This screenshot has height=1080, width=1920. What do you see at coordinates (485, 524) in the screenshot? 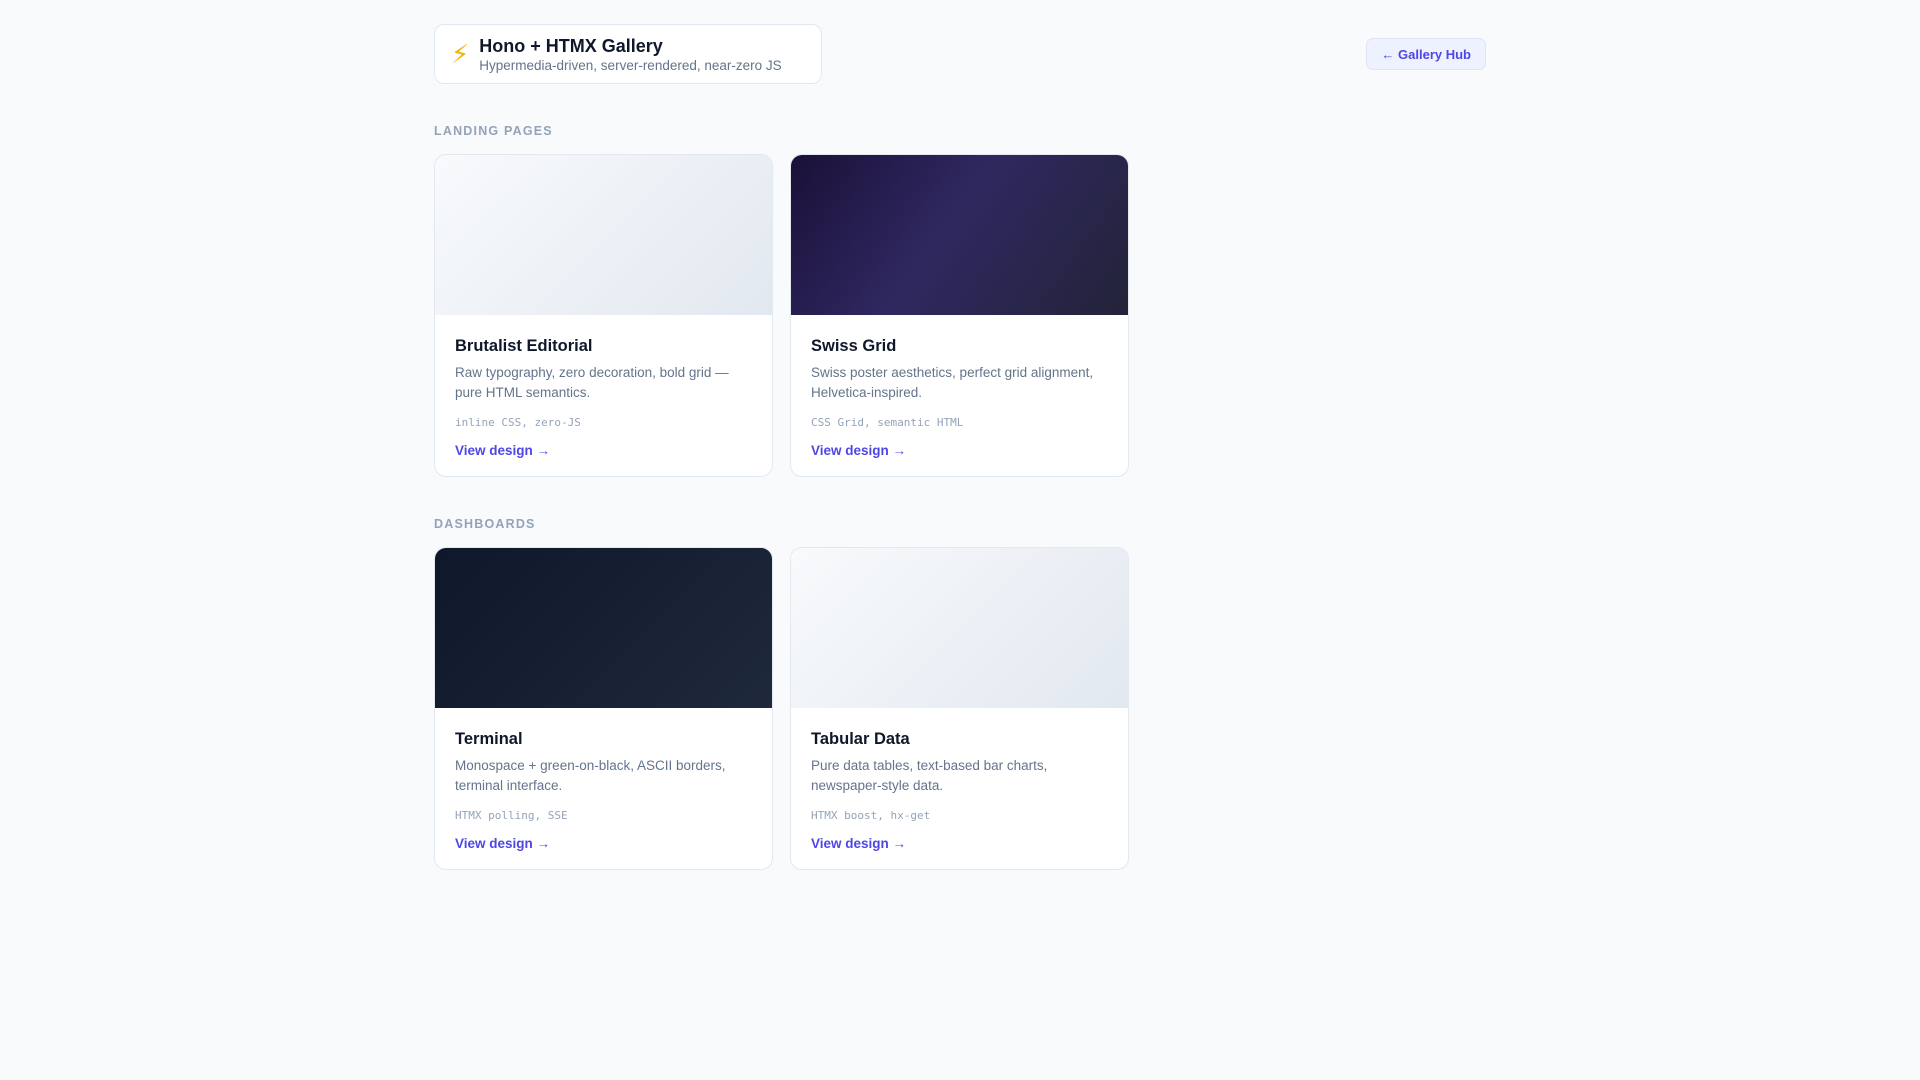
I see `section-title-dashboards: DASHBOARDS` at bounding box center [485, 524].